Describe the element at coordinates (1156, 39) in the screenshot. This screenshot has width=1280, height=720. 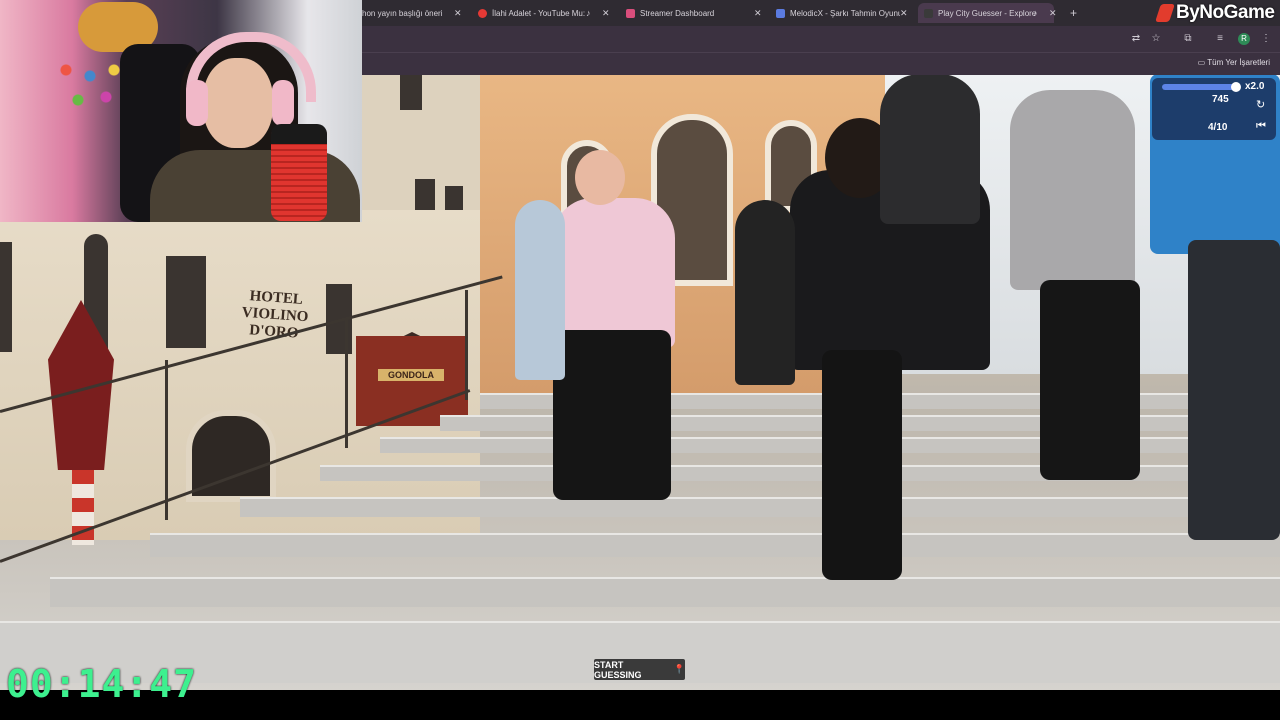
I see `star-icon: ☆` at that location.